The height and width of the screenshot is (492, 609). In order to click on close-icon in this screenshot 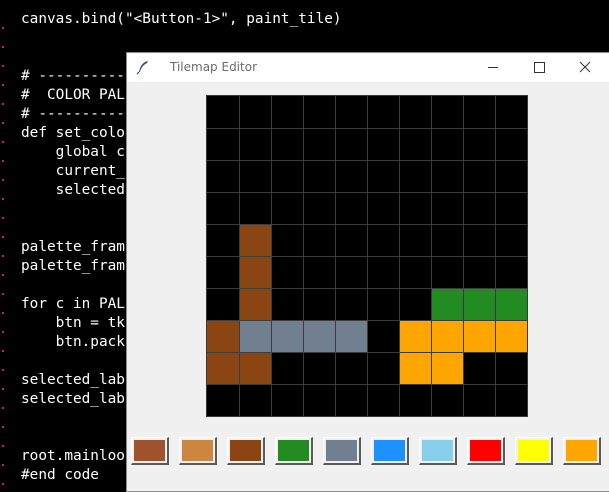, I will do `click(585, 67)`.